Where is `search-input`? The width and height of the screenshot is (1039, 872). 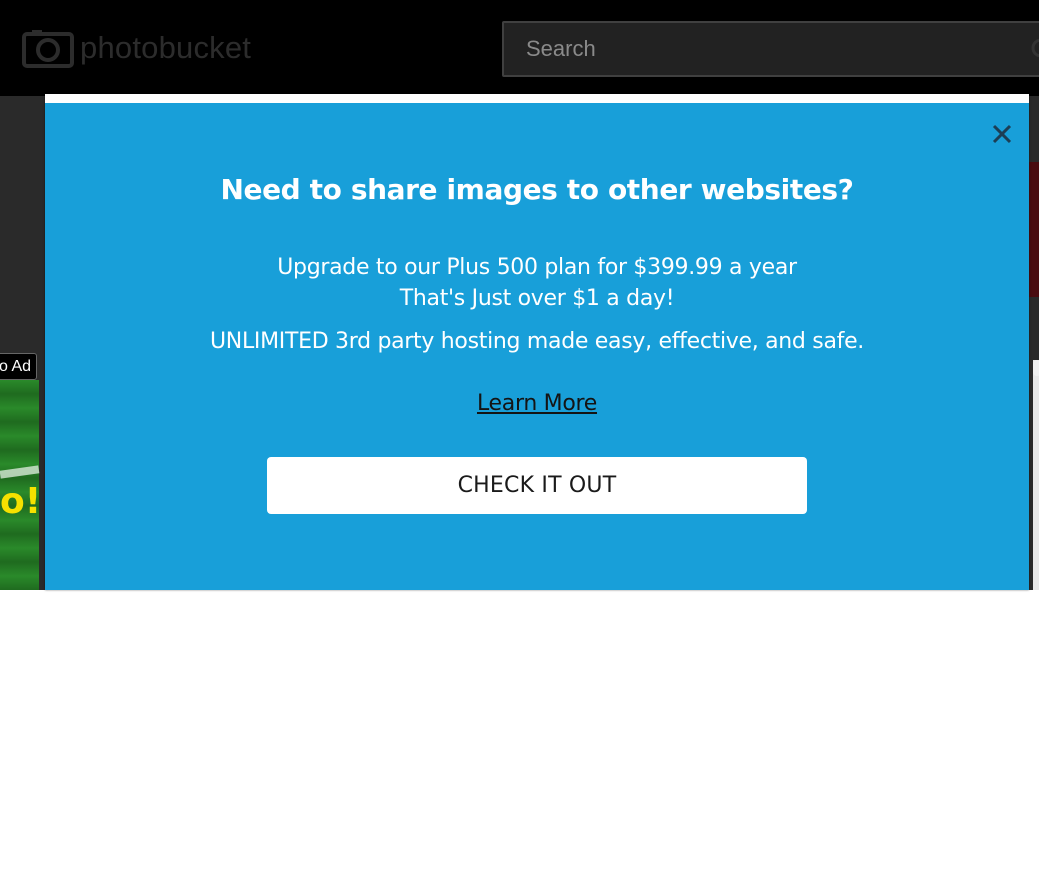
search-input is located at coordinates (771, 49).